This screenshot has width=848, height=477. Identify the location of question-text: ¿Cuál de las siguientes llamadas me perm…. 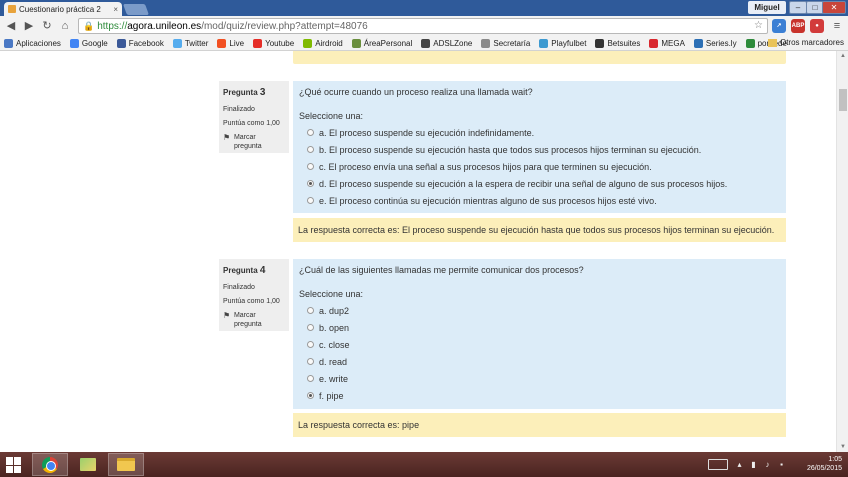
(441, 270).